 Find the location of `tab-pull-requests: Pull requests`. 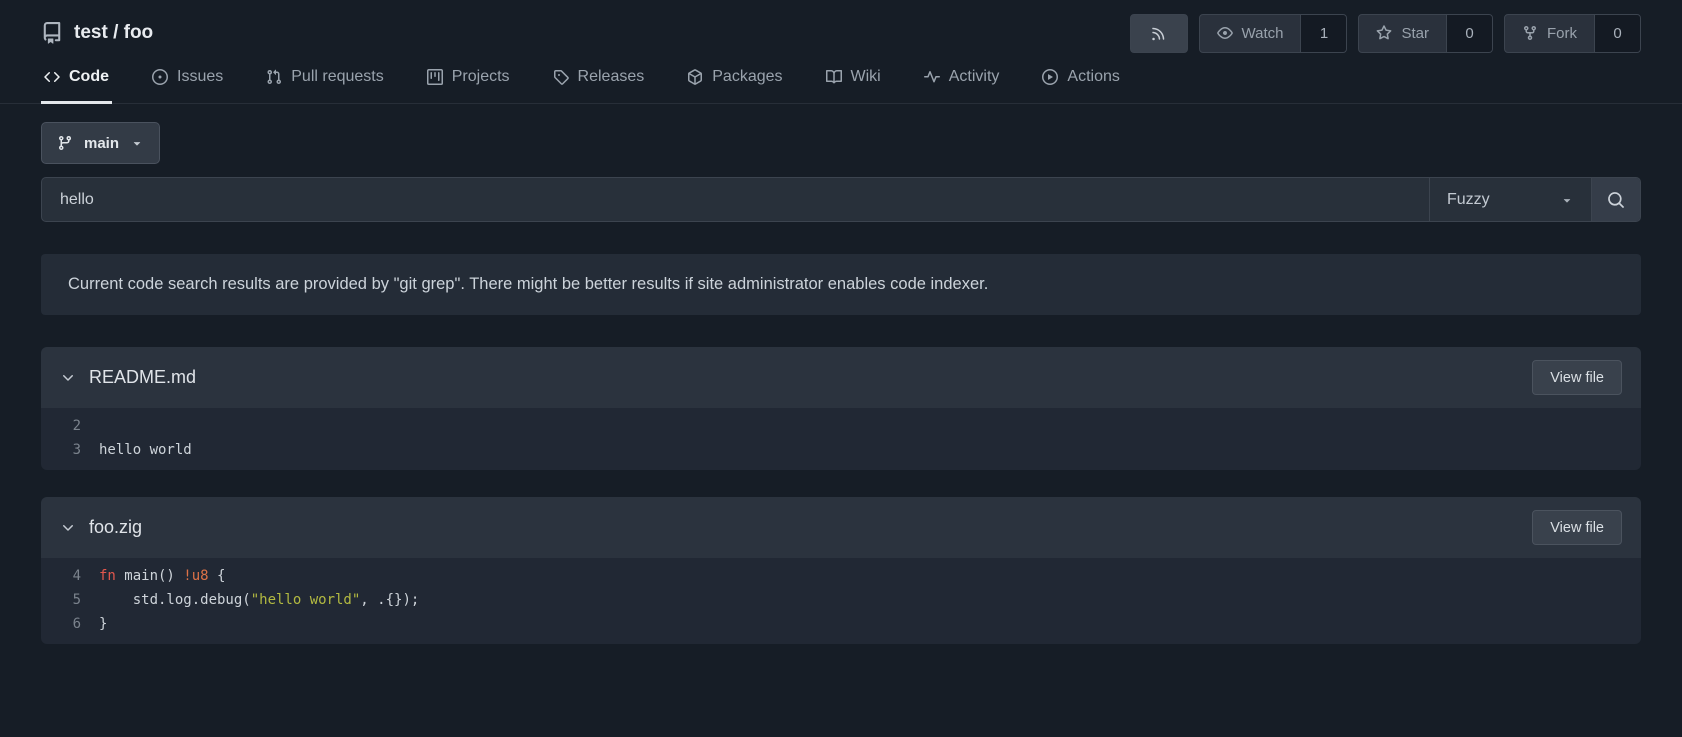

tab-pull-requests: Pull requests is located at coordinates (325, 85).